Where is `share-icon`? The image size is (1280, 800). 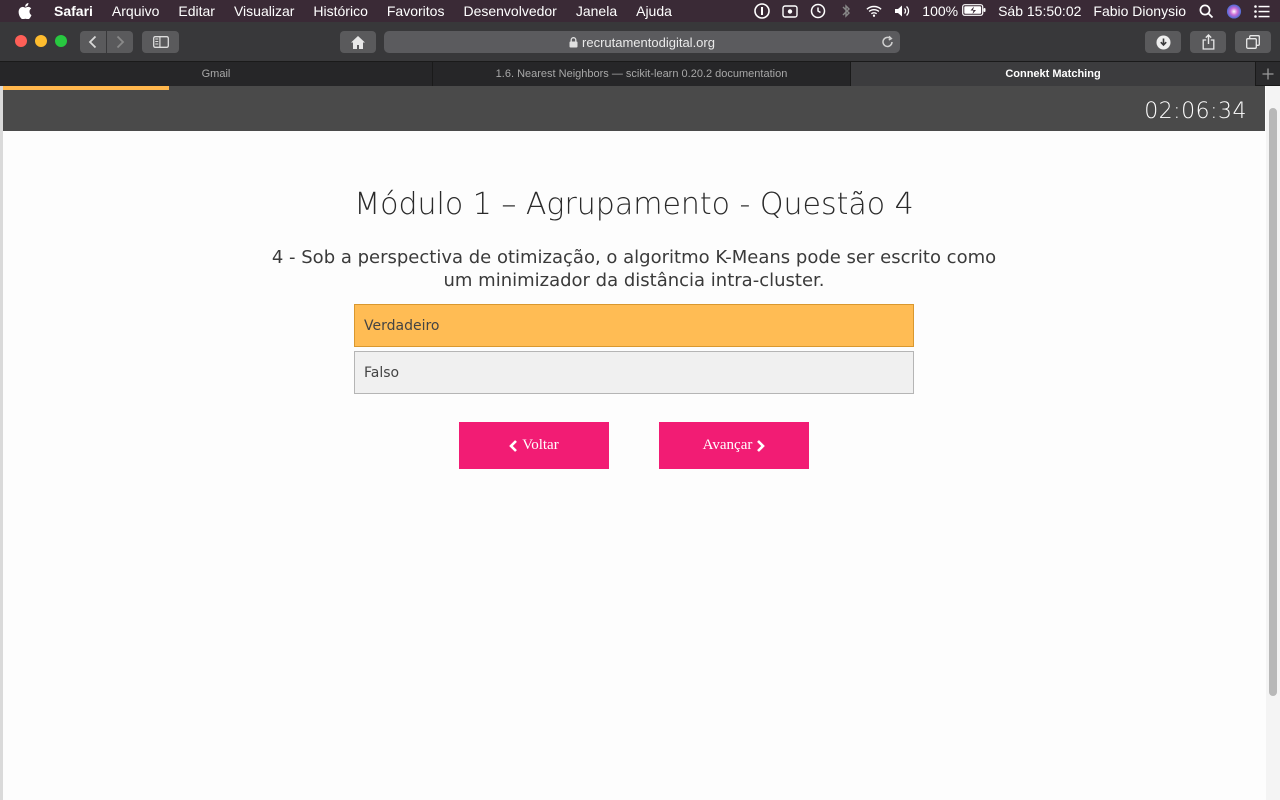 share-icon is located at coordinates (1208, 42).